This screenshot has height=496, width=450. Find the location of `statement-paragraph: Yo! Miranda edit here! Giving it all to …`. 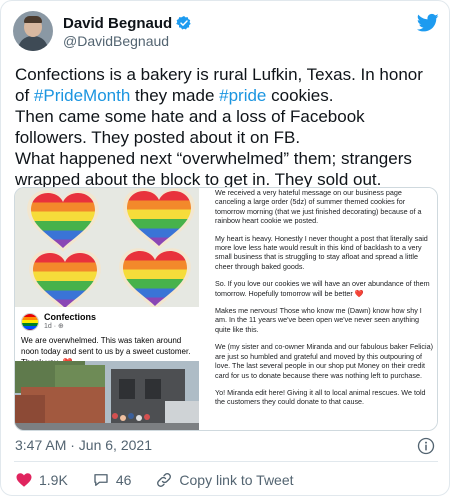

statement-paragraph: Yo! Miranda edit here! Giving it all to … is located at coordinates (320, 397).